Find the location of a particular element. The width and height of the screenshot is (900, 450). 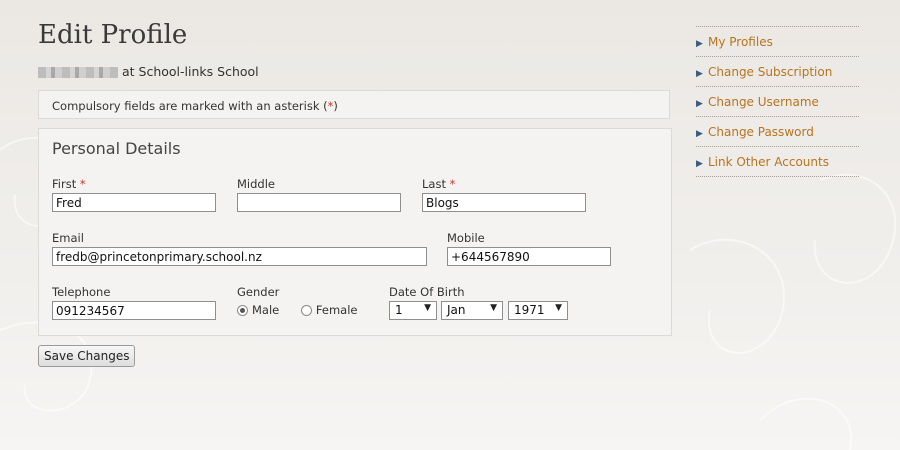

telephone-label: Telephone is located at coordinates (81, 292).